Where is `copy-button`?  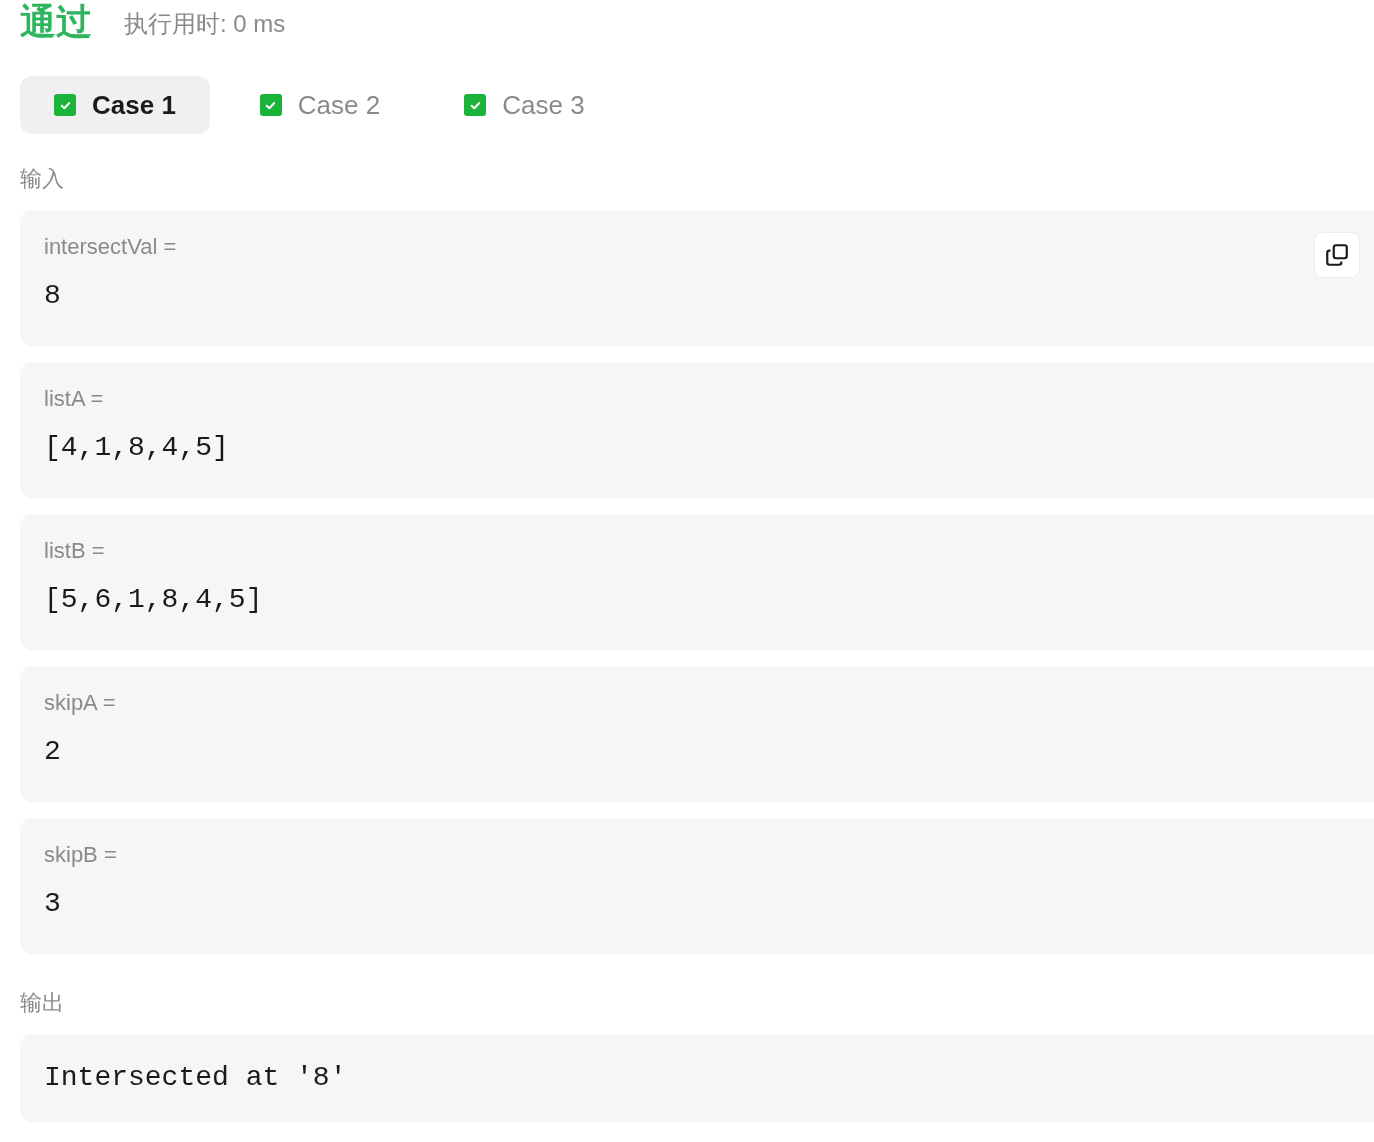 copy-button is located at coordinates (1337, 255).